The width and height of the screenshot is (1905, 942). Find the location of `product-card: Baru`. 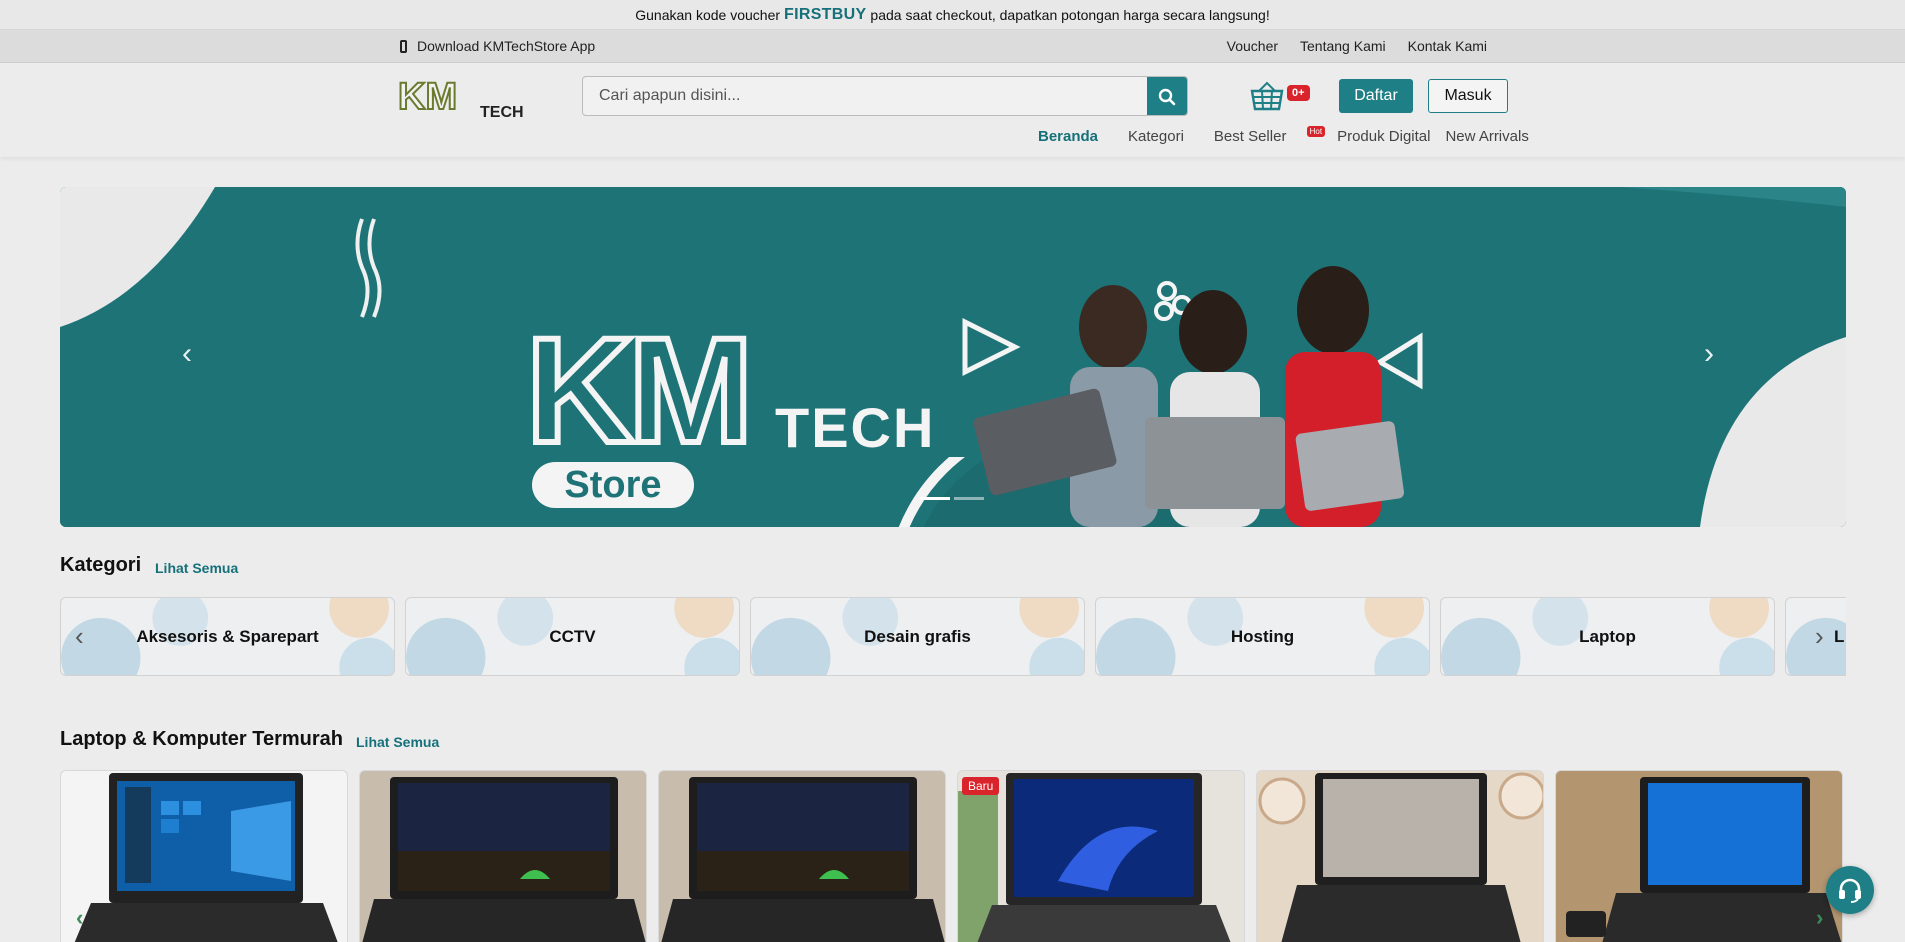

product-card: Baru is located at coordinates (1101, 856).